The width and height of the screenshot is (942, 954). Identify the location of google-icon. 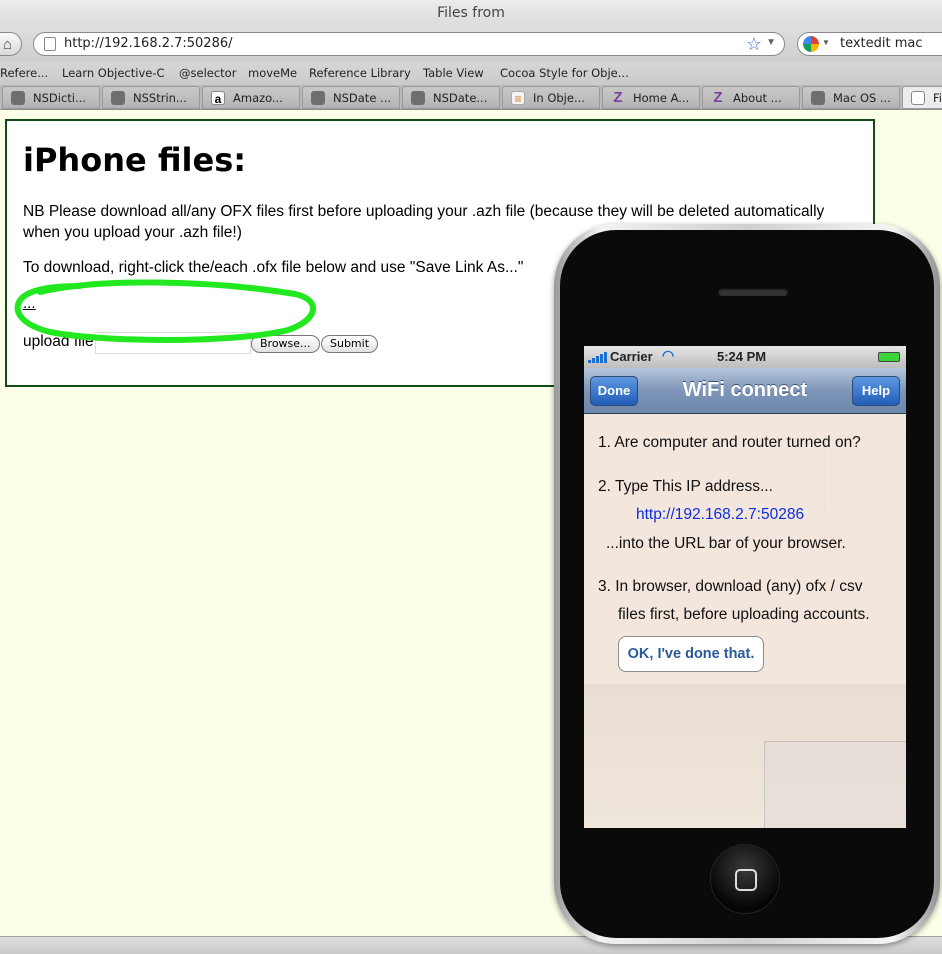
(811, 44).